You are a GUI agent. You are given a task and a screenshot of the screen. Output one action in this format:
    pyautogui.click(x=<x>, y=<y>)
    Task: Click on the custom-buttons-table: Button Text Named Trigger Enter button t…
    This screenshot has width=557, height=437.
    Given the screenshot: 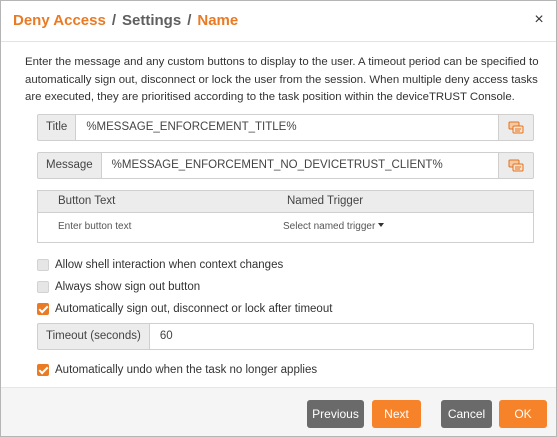 What is the action you would take?
    pyautogui.click(x=285, y=216)
    